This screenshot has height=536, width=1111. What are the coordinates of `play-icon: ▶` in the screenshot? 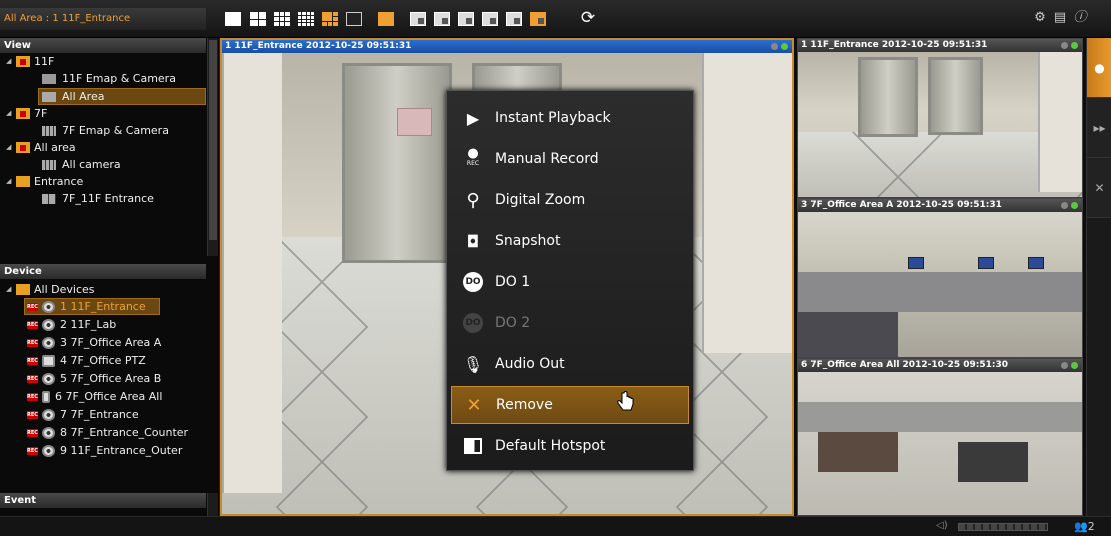 It's located at (473, 118).